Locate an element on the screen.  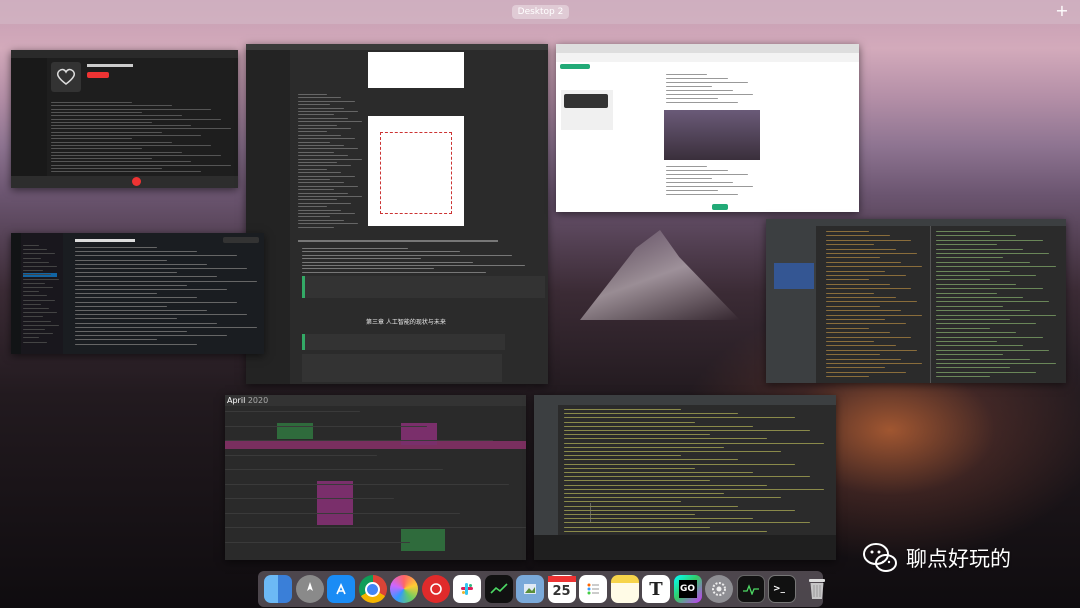
notes-icon is located at coordinates (624, 589).